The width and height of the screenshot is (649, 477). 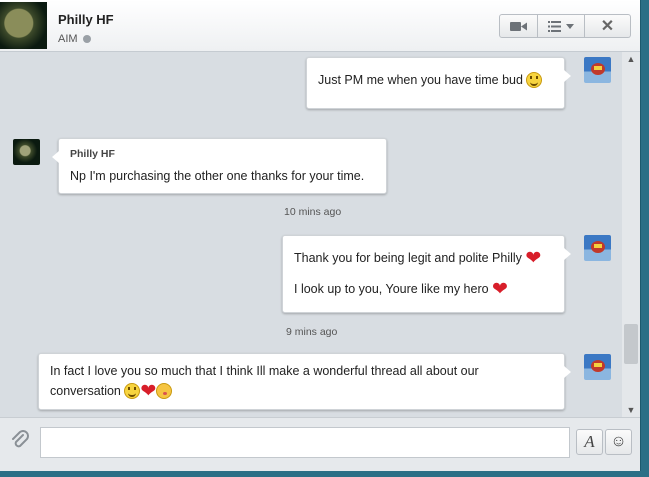 I want to click on status-dot-icon, so click(x=86, y=39).